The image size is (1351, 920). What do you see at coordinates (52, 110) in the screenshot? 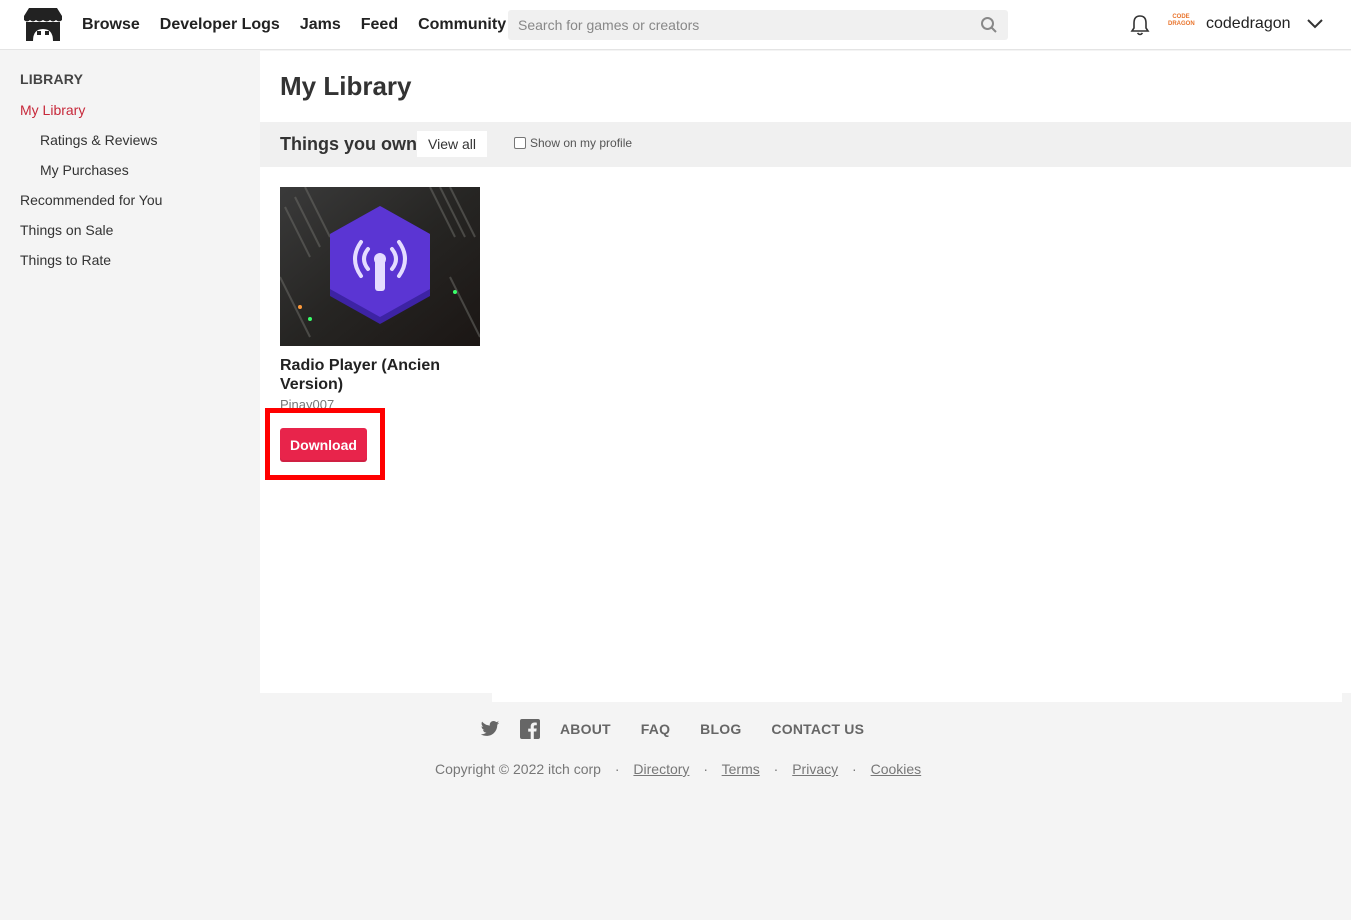
I see `sidebar-item-my-library: My Library` at bounding box center [52, 110].